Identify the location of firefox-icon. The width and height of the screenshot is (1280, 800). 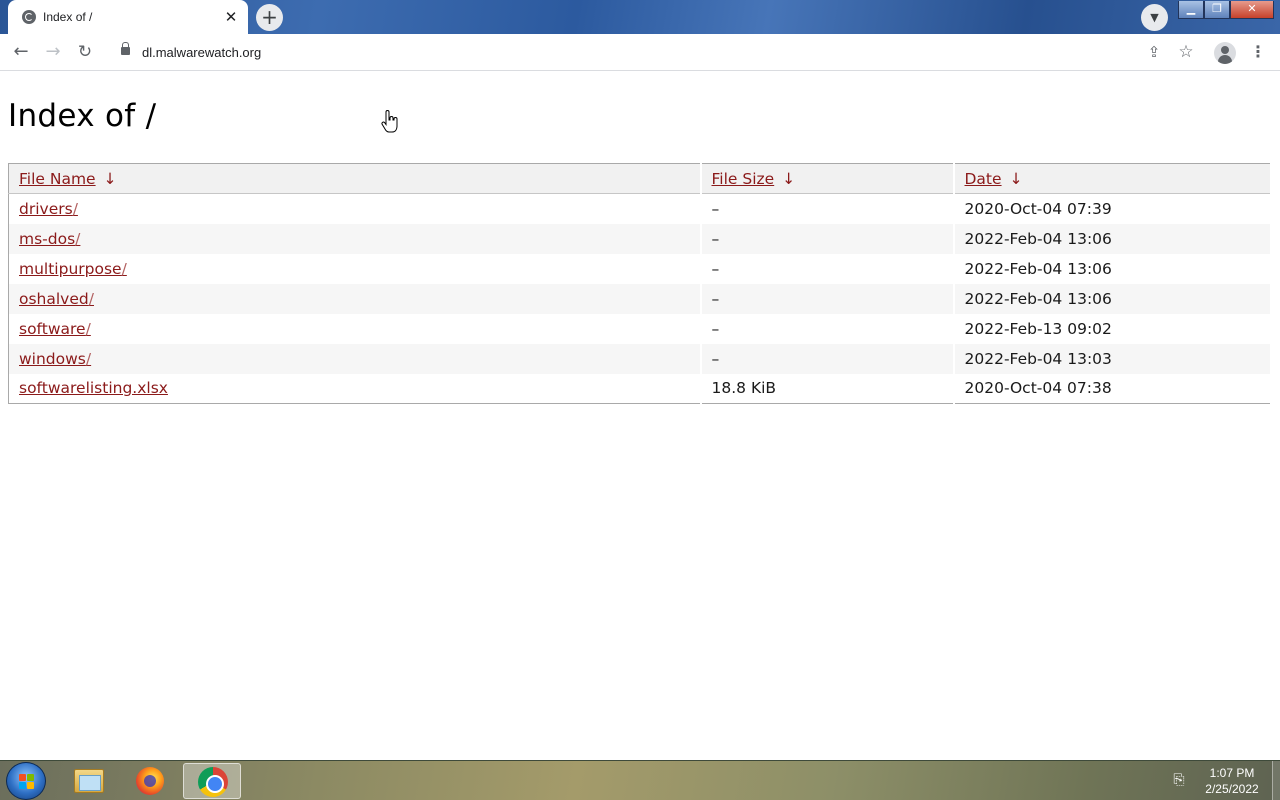
(150, 781).